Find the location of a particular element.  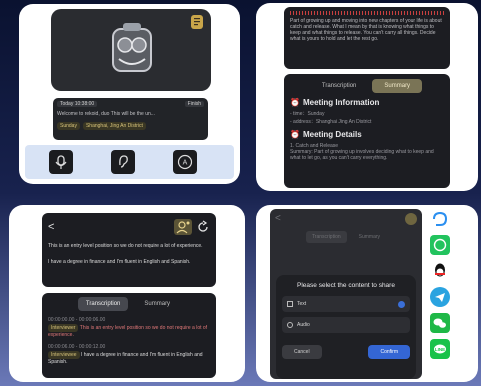

svg-text: LINE is located at coordinates (440, 349).